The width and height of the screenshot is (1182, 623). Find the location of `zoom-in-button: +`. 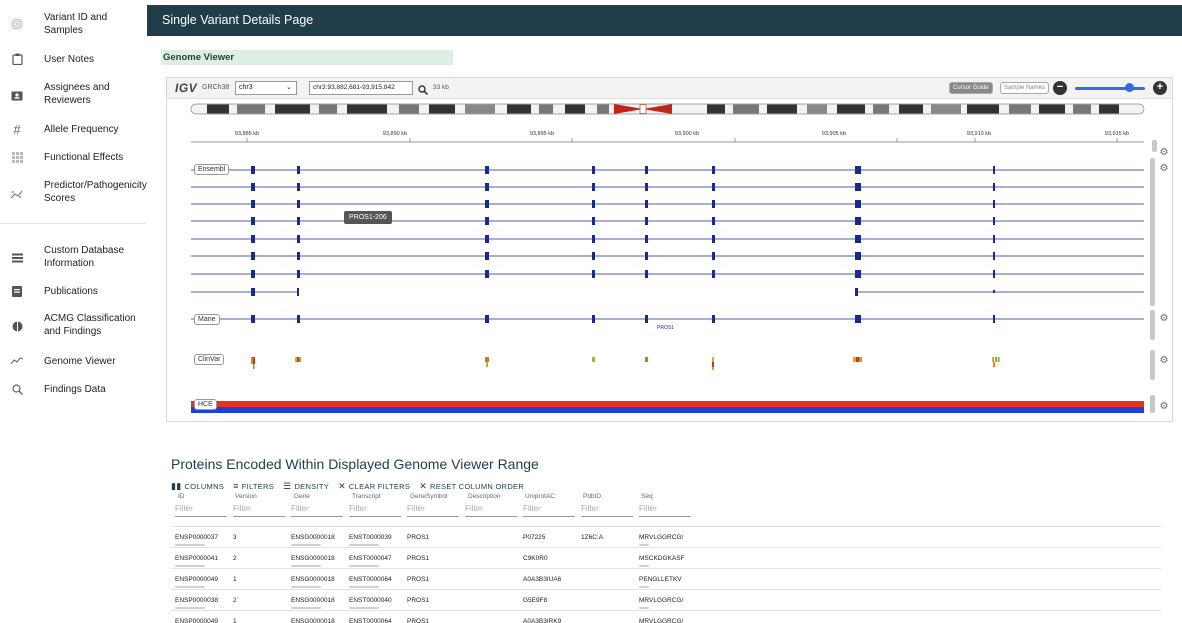

zoom-in-button: + is located at coordinates (1160, 88).